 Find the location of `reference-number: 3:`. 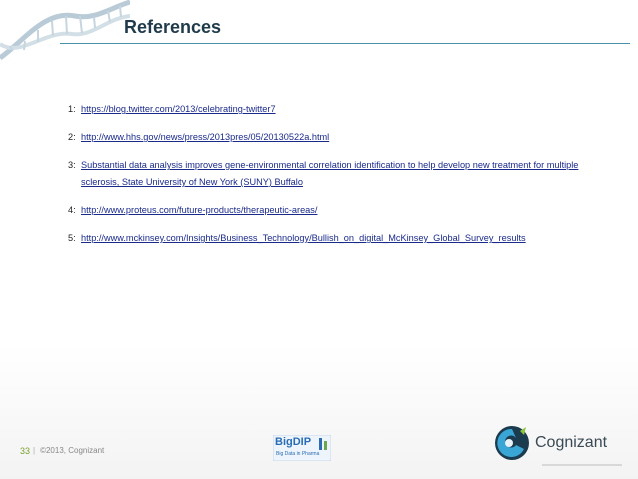

reference-number: 3: is located at coordinates (72, 165).